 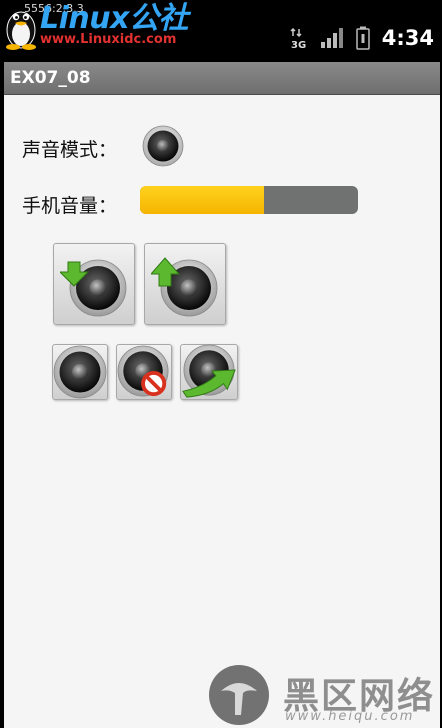 I want to click on normal-mode-button, so click(x=80, y=372).